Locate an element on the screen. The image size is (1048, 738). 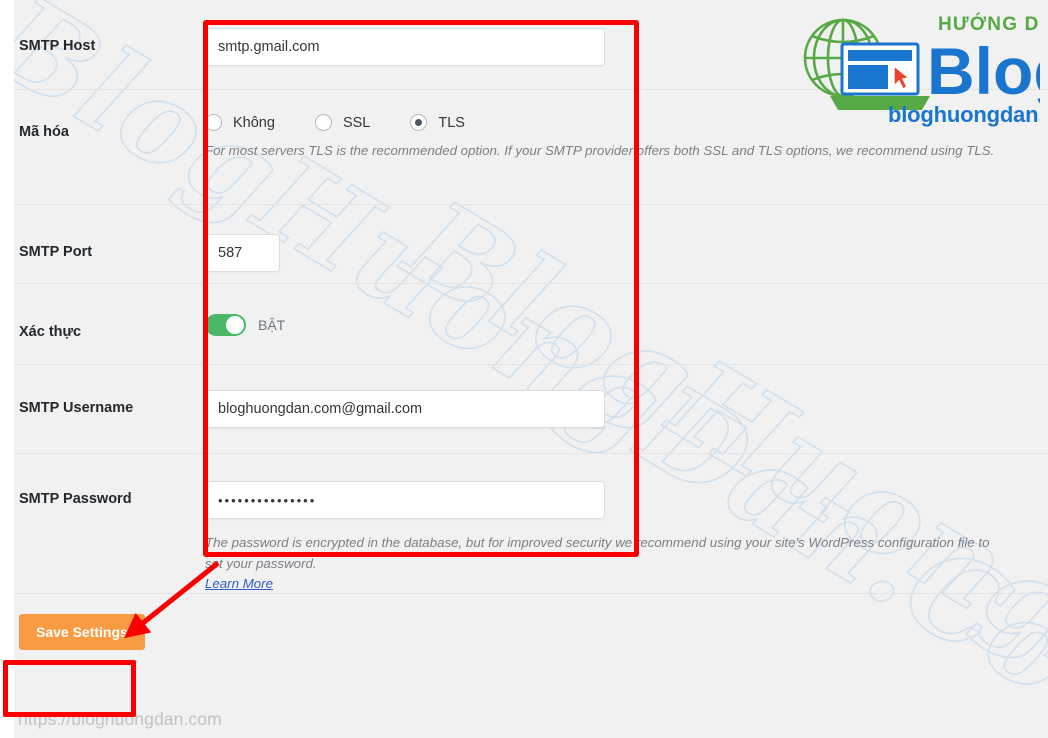
field-row-smtp-username: SMTP Username is located at coordinates (531, 409).